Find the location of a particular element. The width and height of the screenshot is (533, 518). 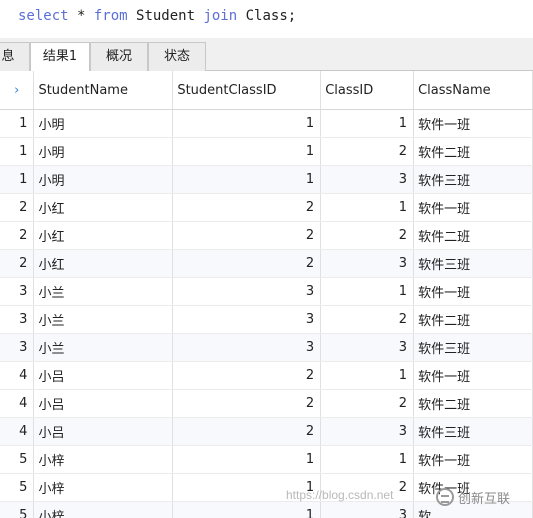

tab-info: 息 is located at coordinates (15, 56).